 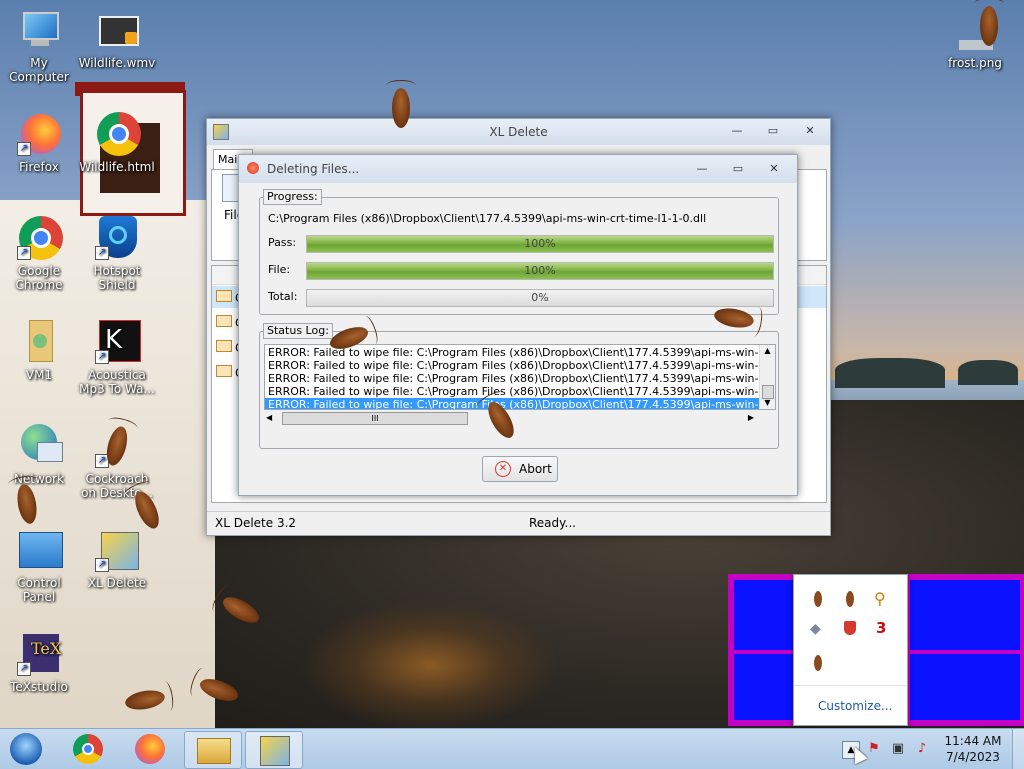 I want to click on taskbar: ▲ ⚑ ▣ ♪ 11:44 AM 7/4/2023, so click(x=512, y=748).